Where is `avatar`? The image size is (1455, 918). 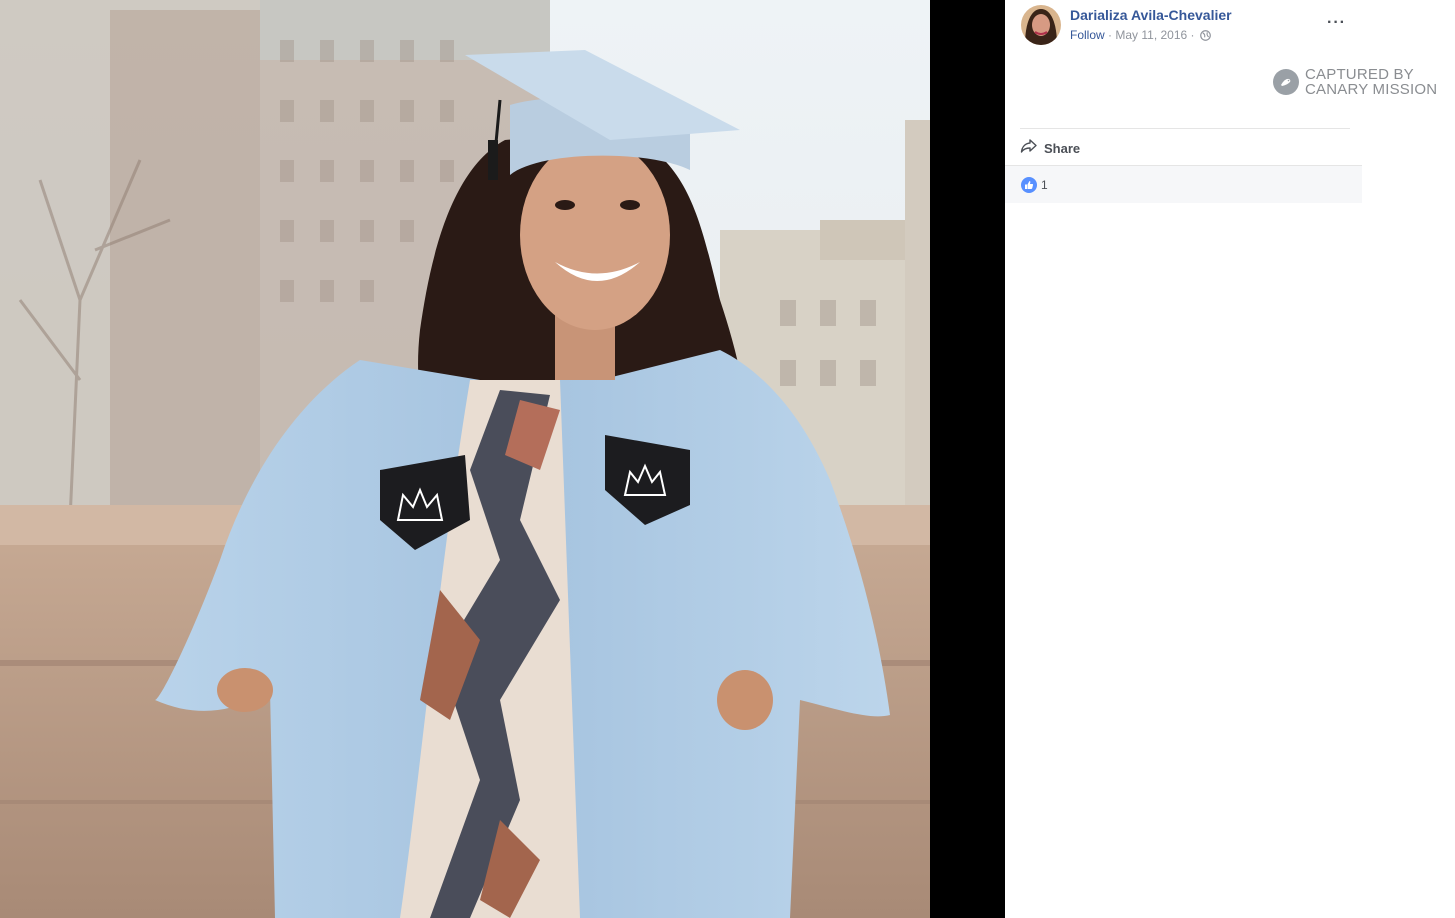 avatar is located at coordinates (1041, 25).